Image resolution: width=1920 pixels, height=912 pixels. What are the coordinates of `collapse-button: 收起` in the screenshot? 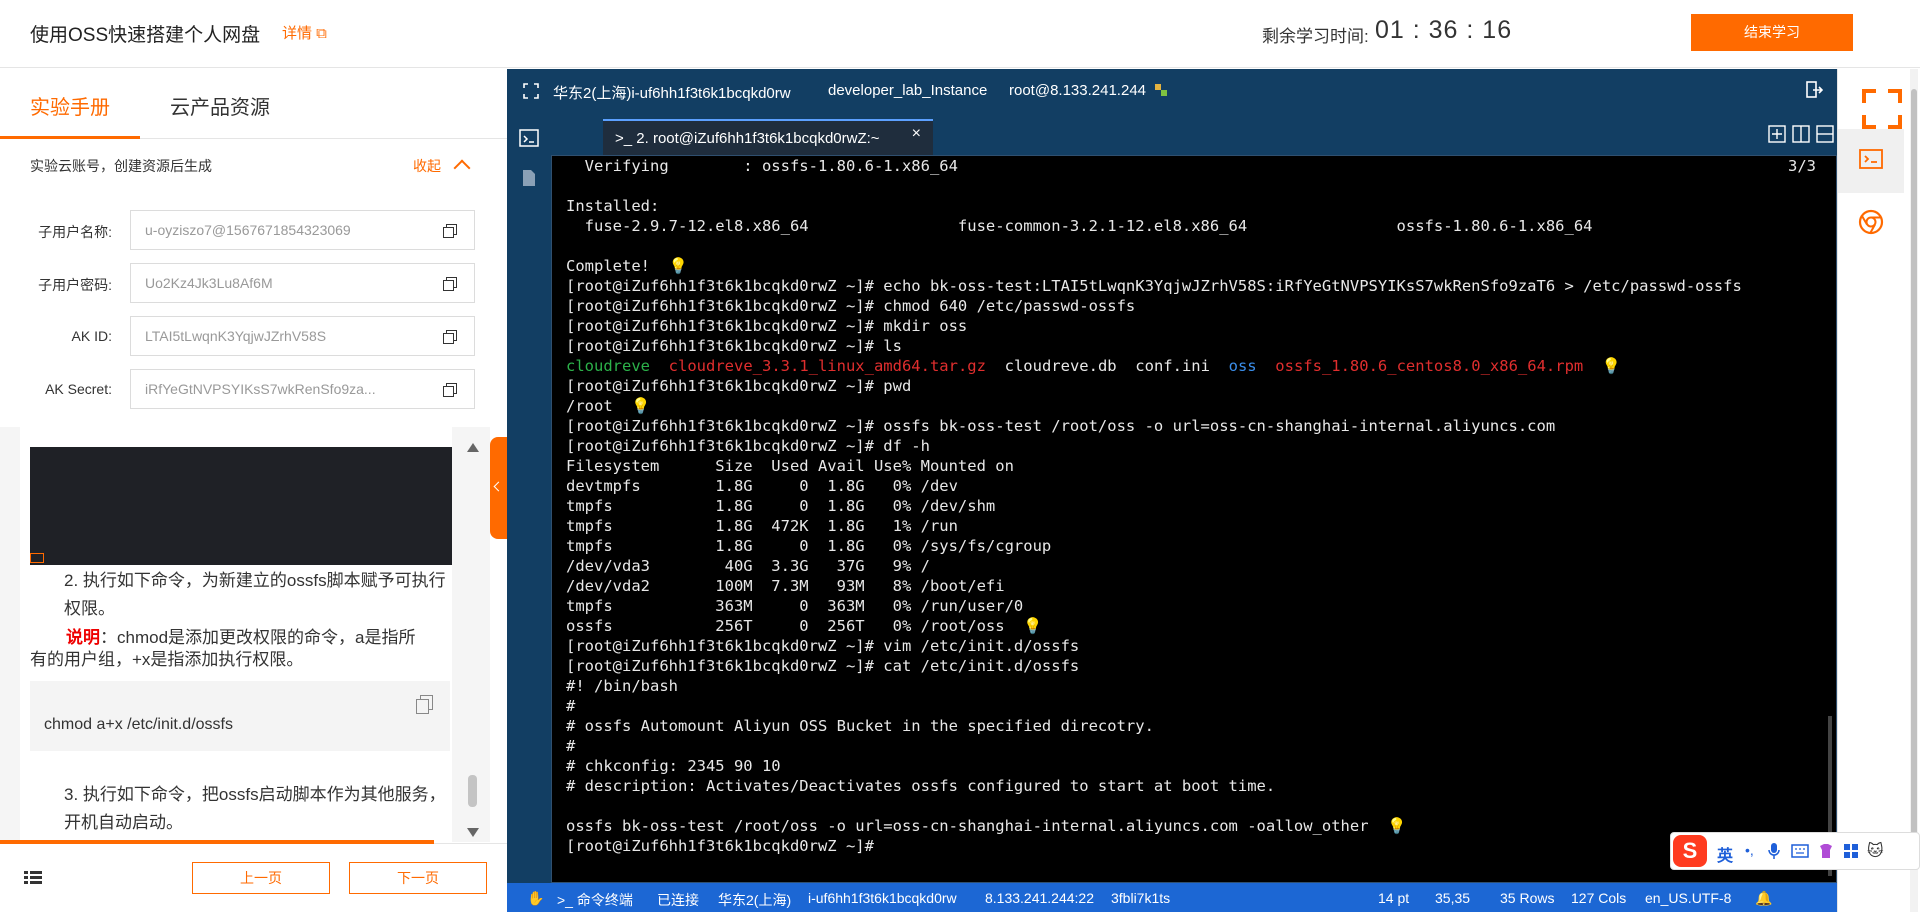 It's located at (427, 166).